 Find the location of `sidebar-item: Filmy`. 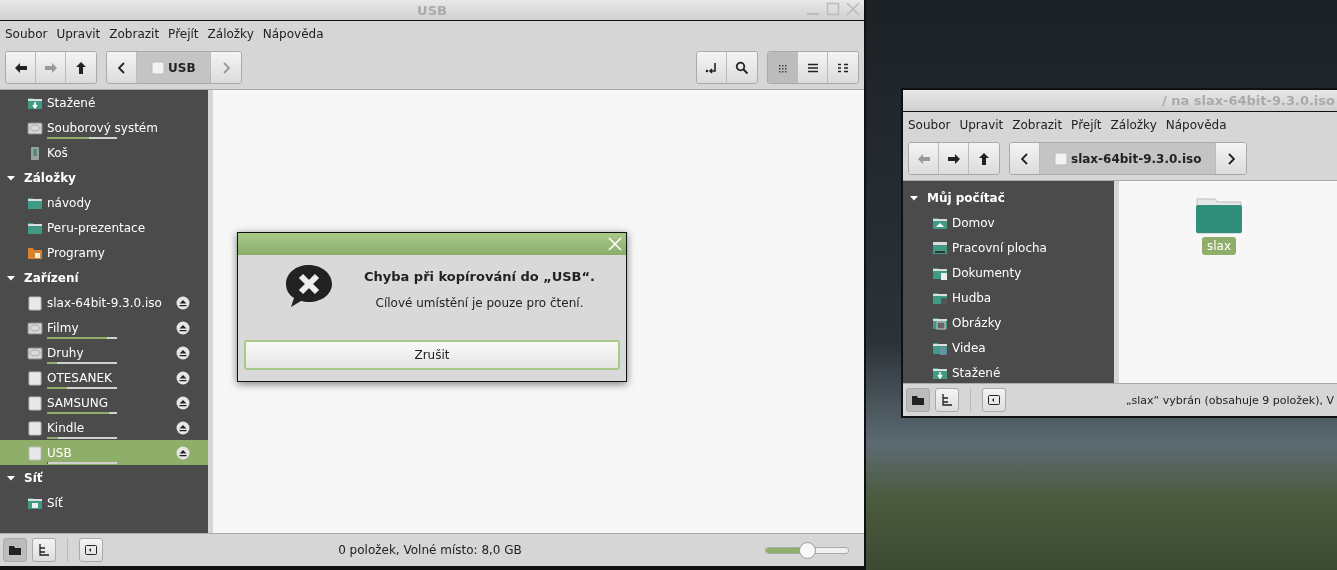

sidebar-item: Filmy is located at coordinates (104, 327).